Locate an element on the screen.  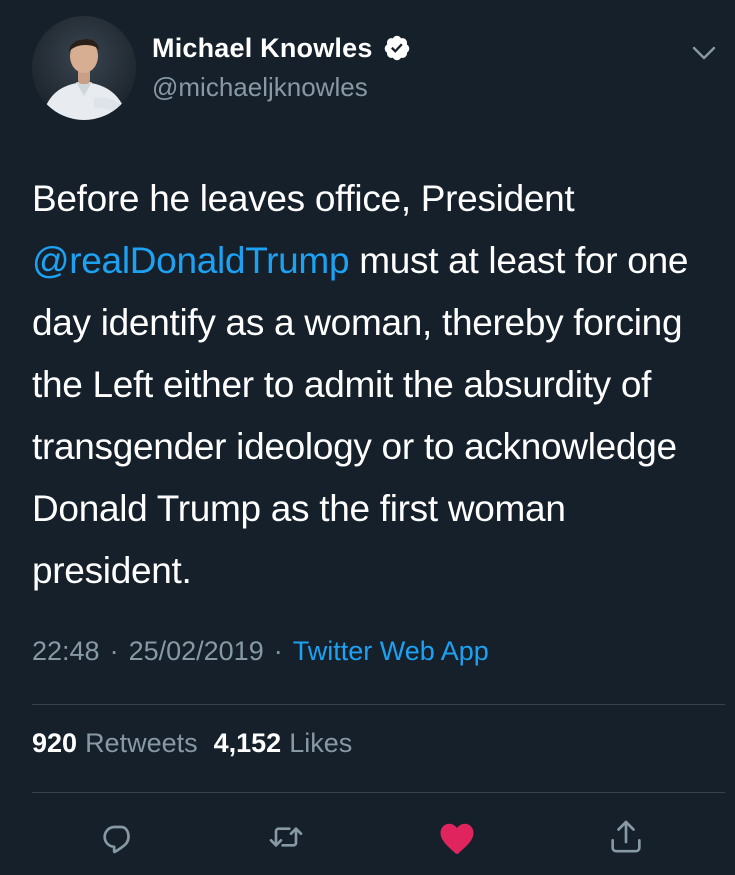
retweet-icon is located at coordinates (286, 837).